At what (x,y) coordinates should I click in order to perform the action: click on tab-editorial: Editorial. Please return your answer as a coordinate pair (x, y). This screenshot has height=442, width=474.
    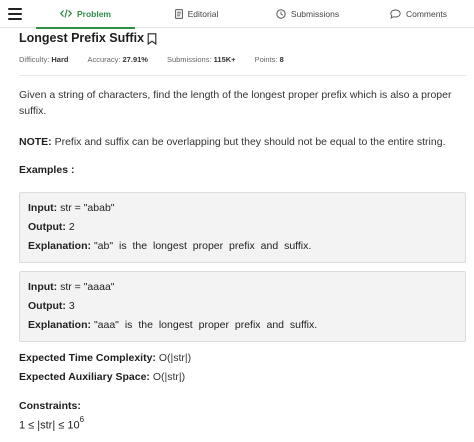
    Looking at the image, I should click on (196, 14).